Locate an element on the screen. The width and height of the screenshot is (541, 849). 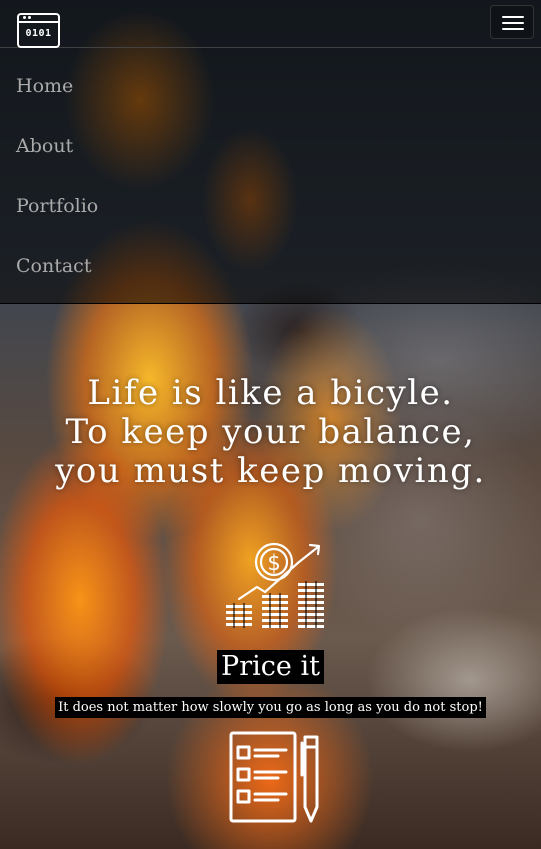
brand-bar: 0101 is located at coordinates (270, 24).